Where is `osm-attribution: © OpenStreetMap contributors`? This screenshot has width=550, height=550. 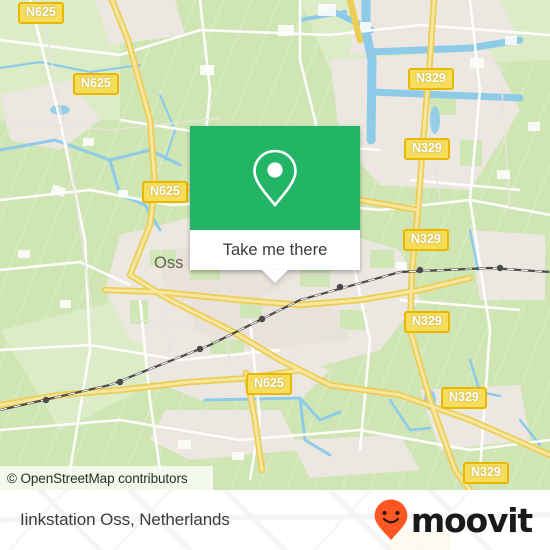 osm-attribution: © OpenStreetMap contributors is located at coordinates (106, 478).